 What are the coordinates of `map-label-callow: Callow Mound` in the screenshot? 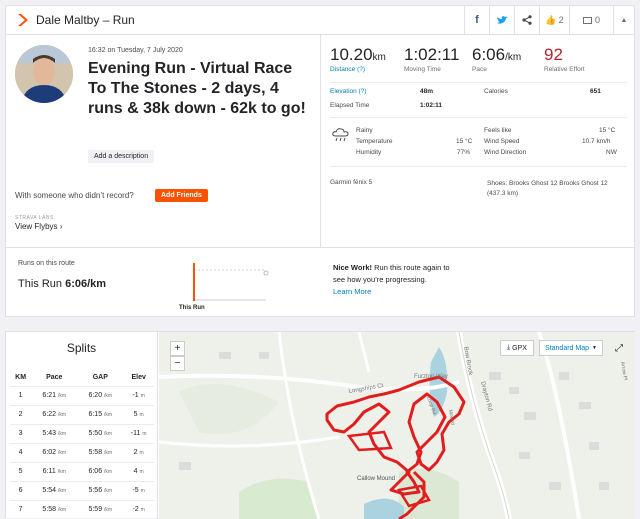 It's located at (376, 479).